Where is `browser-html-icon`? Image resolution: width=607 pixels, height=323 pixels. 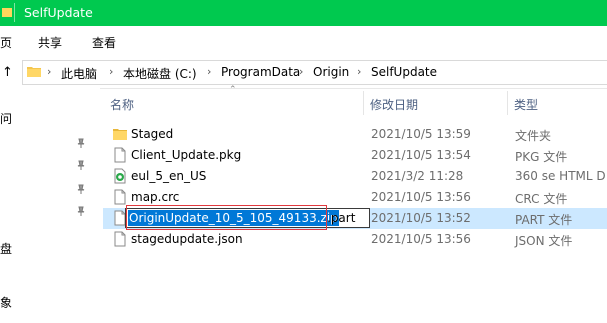
browser-html-icon is located at coordinates (120, 176).